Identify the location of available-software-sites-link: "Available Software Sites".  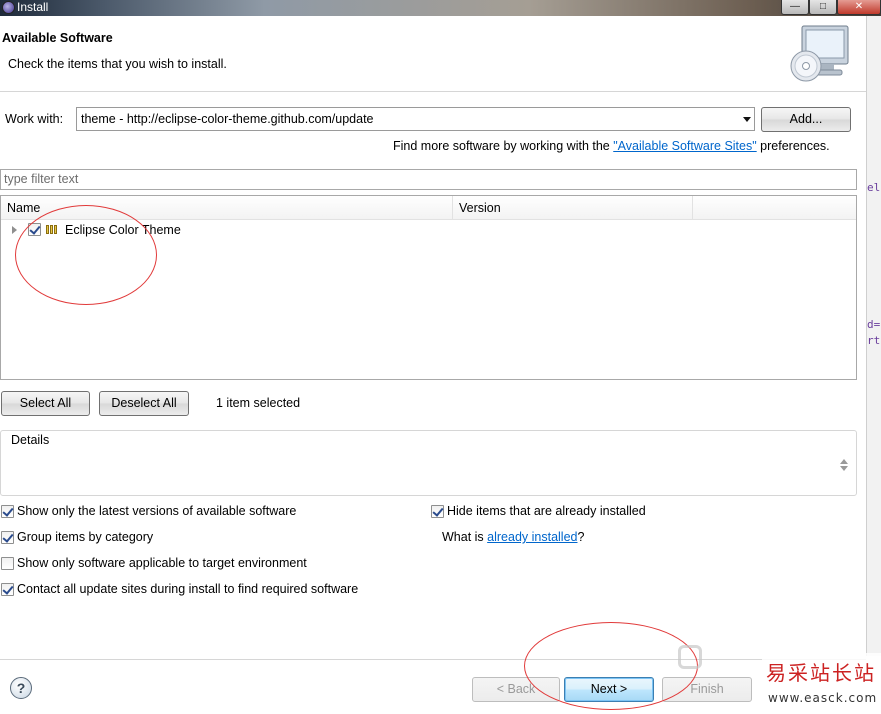
(684, 146).